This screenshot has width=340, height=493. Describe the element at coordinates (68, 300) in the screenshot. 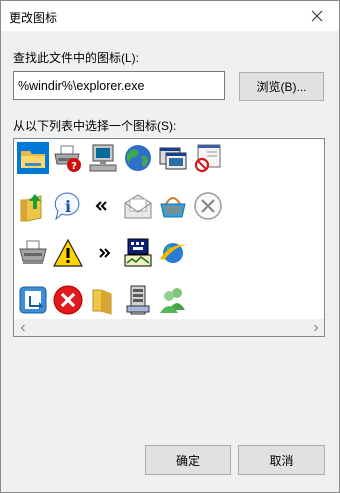

I see `error-icon` at that location.